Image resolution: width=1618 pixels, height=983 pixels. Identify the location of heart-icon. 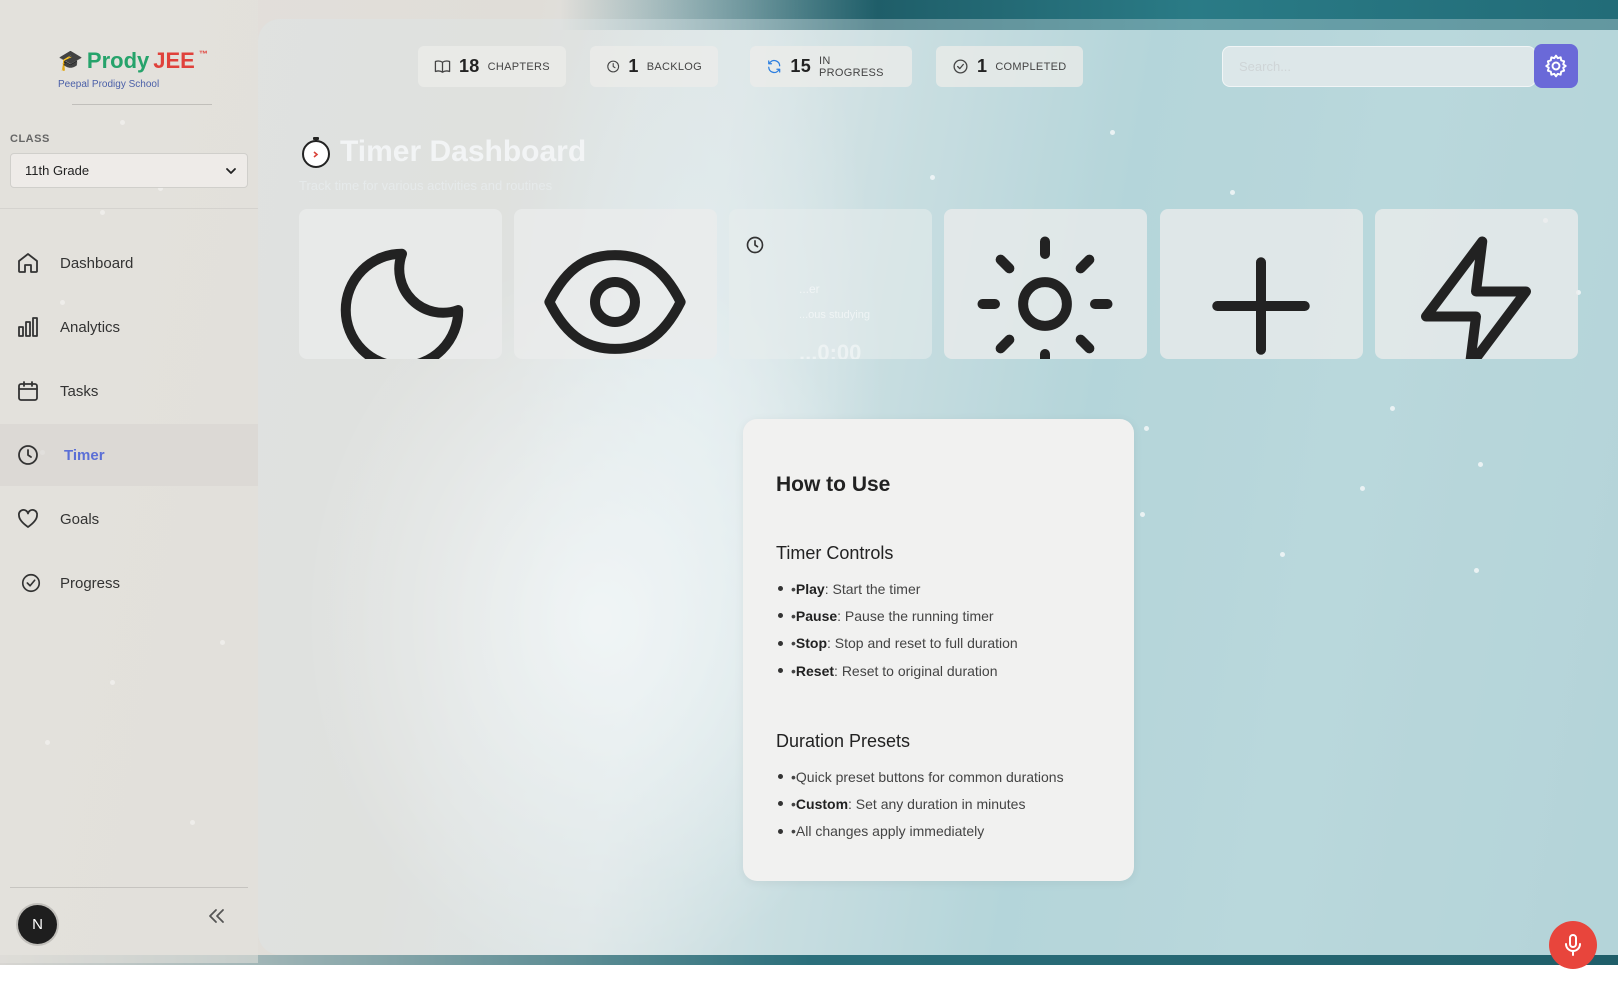
(28, 518).